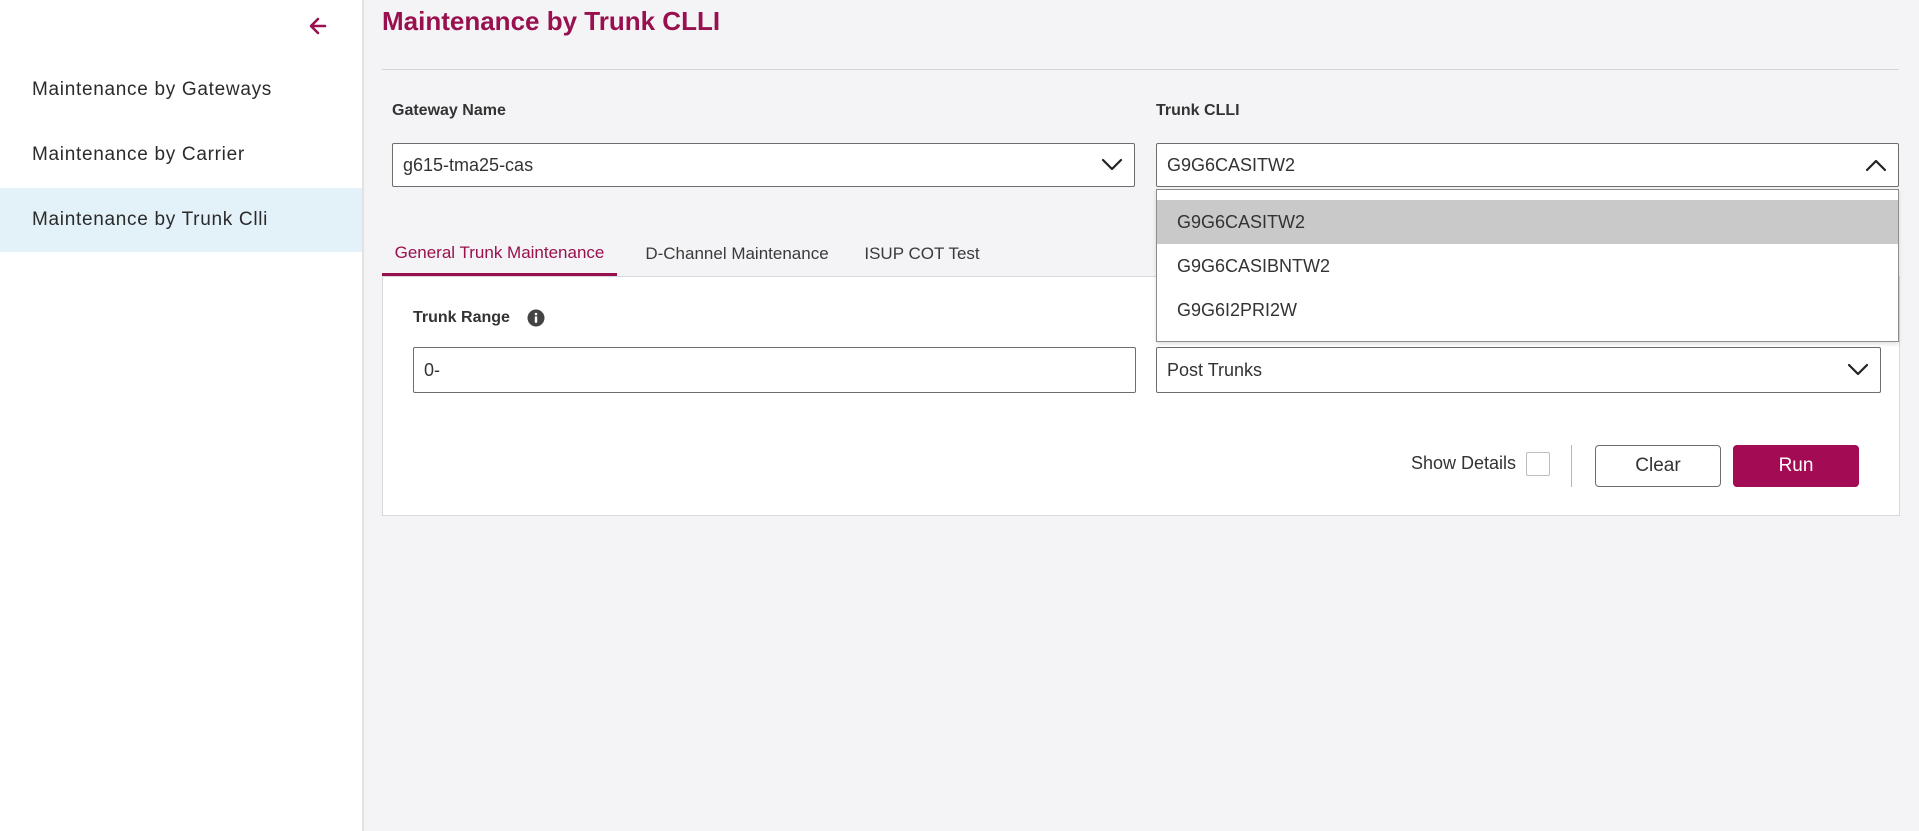 This screenshot has height=831, width=1919. I want to click on nav-item-maintenance-by-trunk-clli: Maintenance by Trunk Clli, so click(181, 220).